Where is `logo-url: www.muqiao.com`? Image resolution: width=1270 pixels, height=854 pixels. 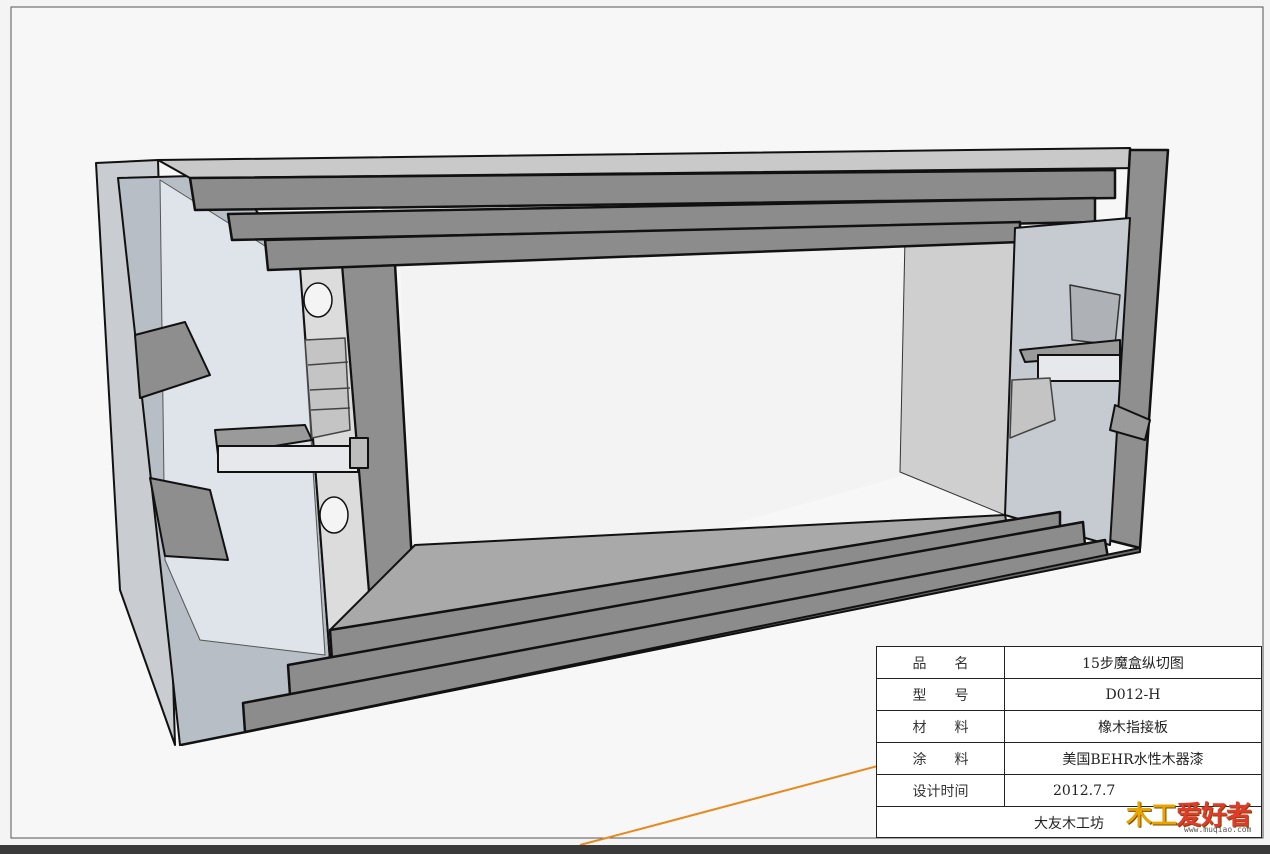
logo-url: www.muqiao.com is located at coordinates (1218, 829).